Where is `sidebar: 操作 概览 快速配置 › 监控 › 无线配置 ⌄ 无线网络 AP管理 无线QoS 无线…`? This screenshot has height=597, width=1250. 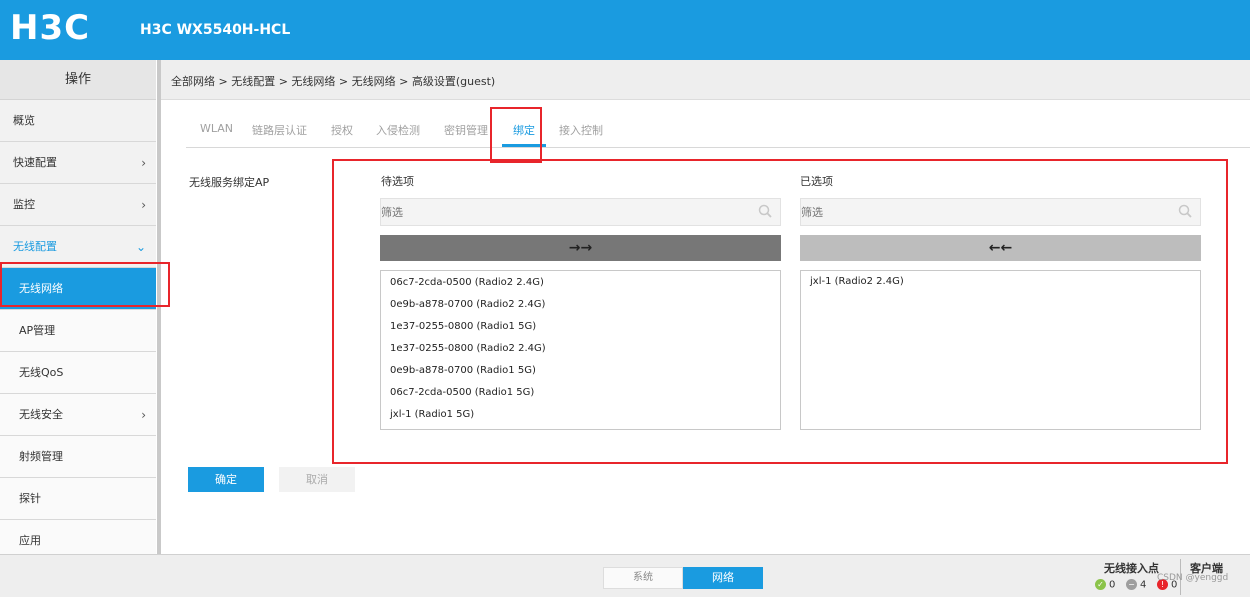 sidebar: 操作 概览 快速配置 › 监控 › 无线配置 ⌄ 无线网络 AP管理 无线QoS 无线… is located at coordinates (78, 311).